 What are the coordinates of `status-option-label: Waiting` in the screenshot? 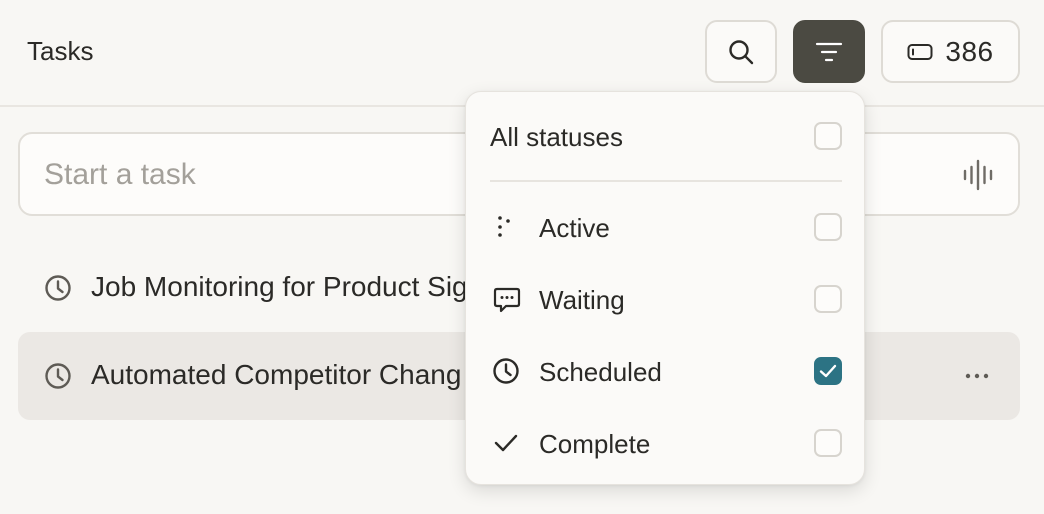 It's located at (582, 300).